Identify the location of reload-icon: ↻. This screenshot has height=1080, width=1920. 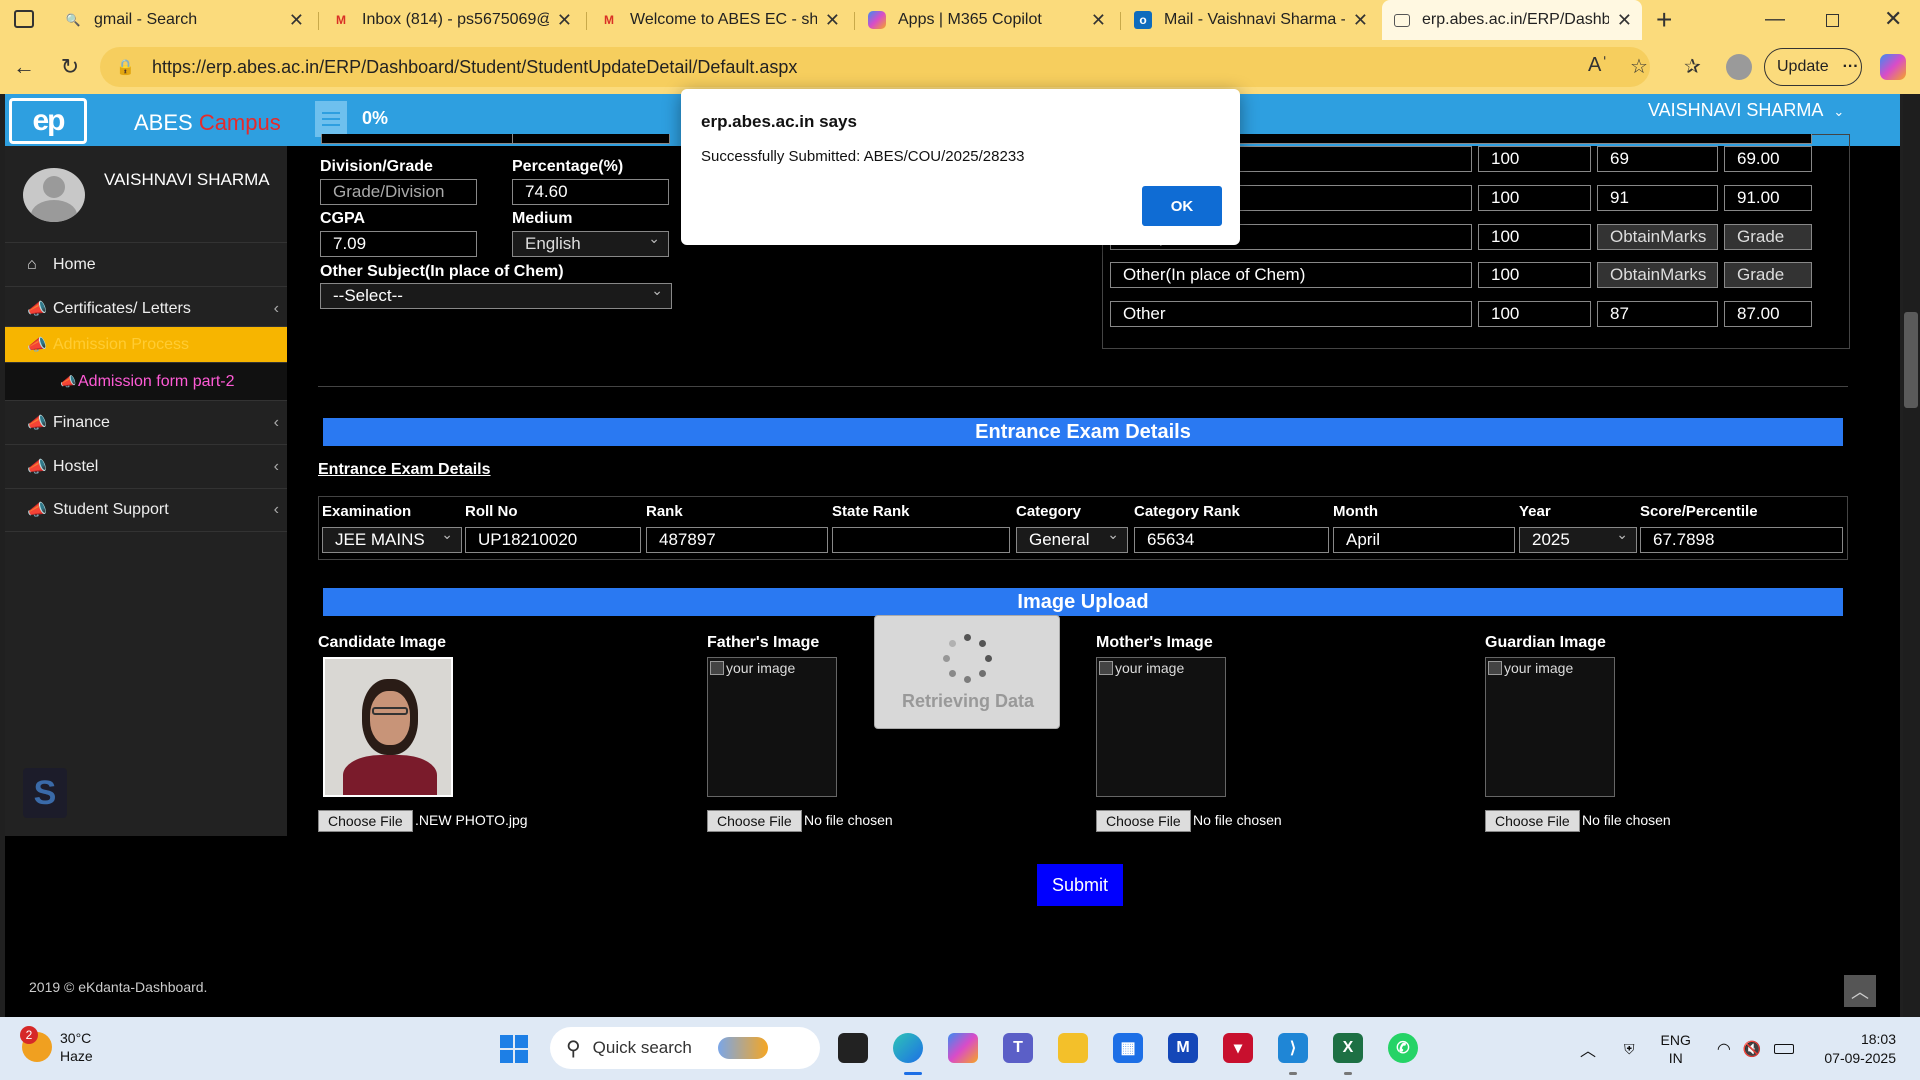
(70, 67).